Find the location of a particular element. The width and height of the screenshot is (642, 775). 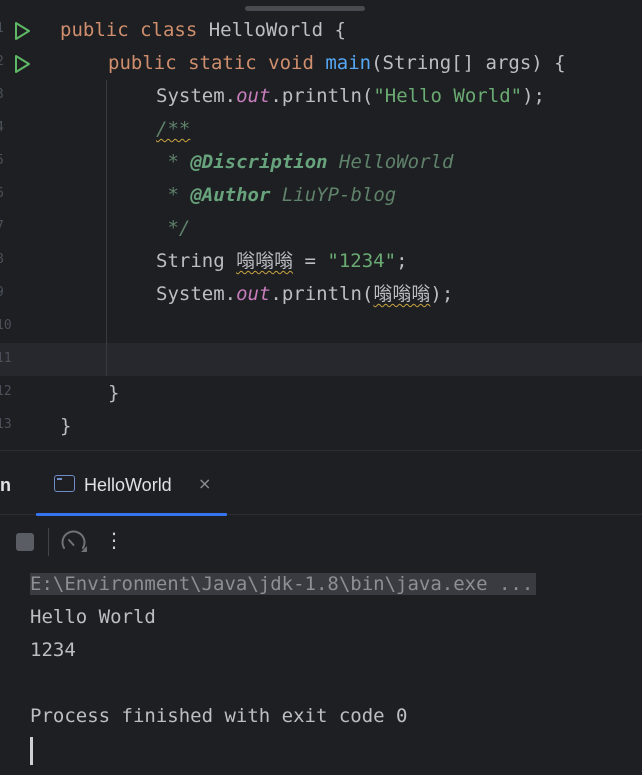

editor-scrollbar is located at coordinates (305, 8).